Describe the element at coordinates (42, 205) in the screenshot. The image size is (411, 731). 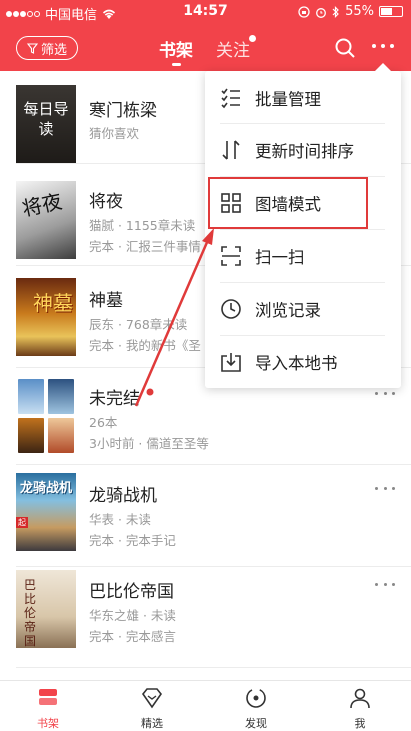
I see `cover-title: 将夜` at that location.